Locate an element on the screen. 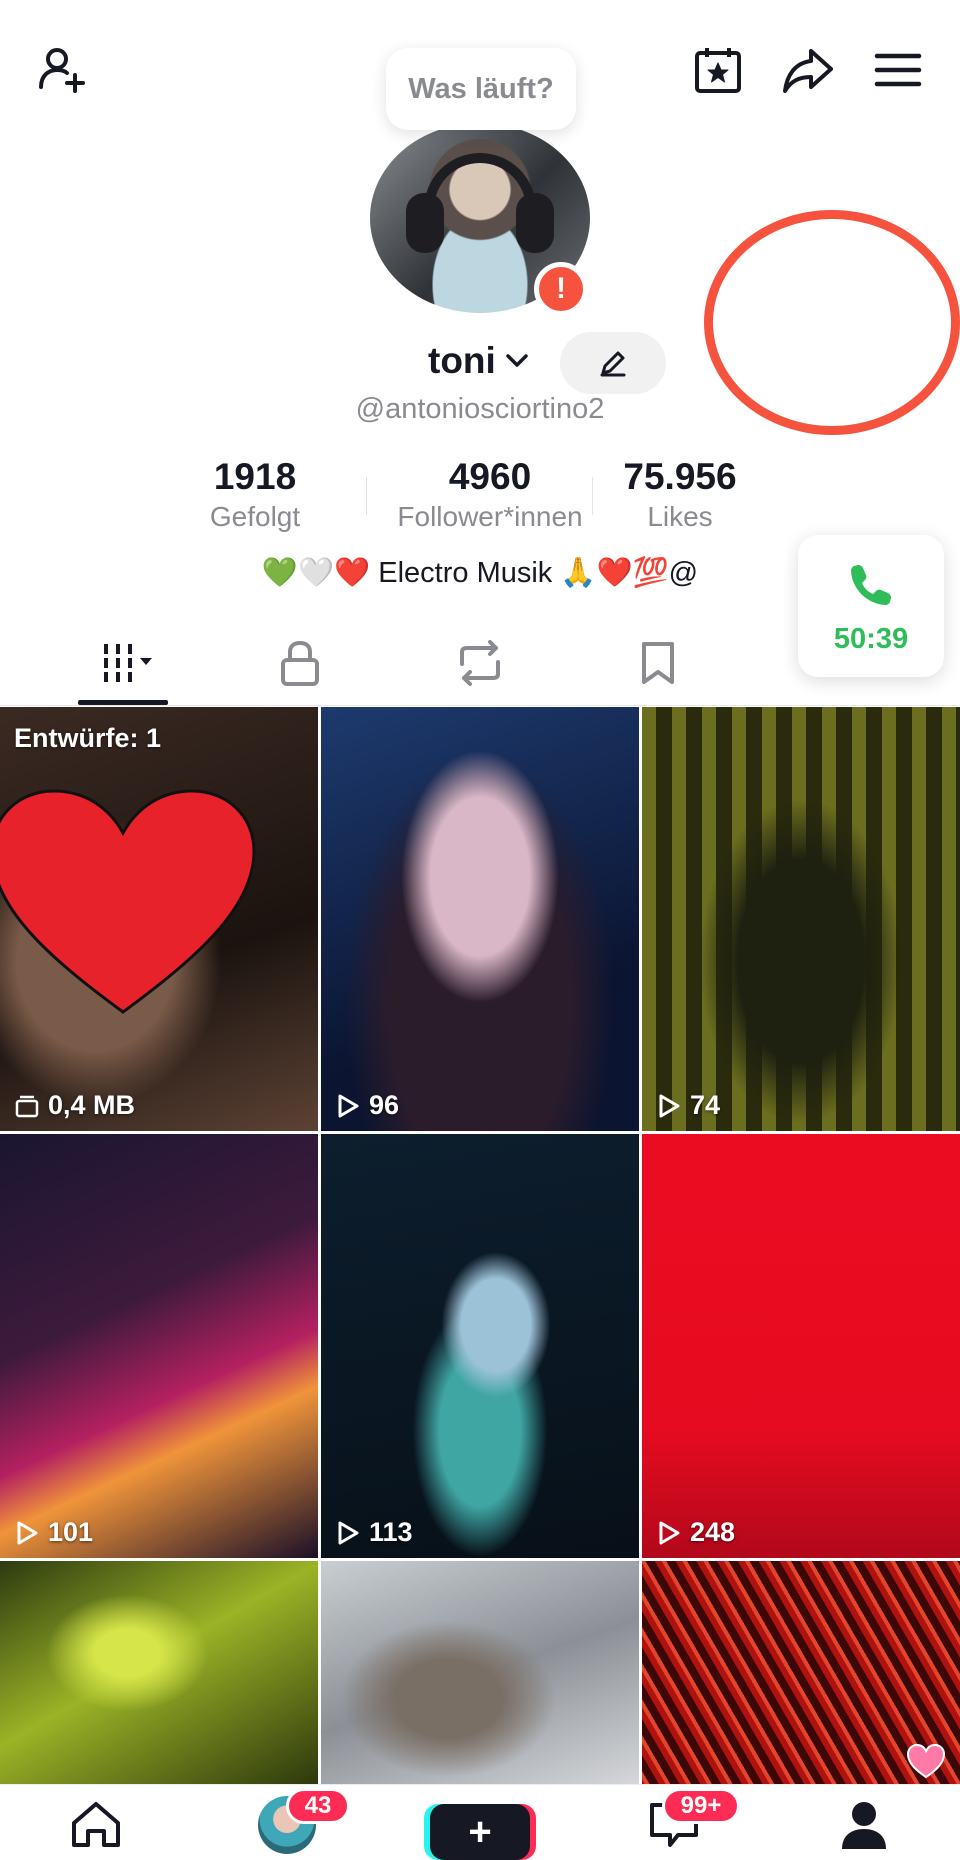 This screenshot has height=1860, width=960. draft-tile: Entwürfe: 1 0,4 MB is located at coordinates (159, 919).